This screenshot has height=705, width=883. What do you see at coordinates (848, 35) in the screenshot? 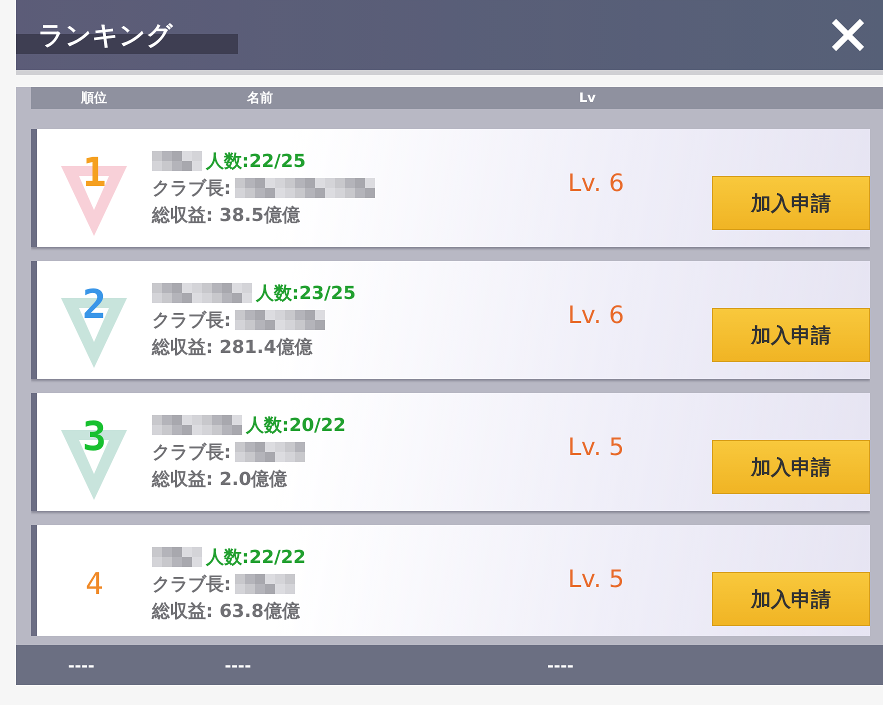
I see `close-icon` at bounding box center [848, 35].